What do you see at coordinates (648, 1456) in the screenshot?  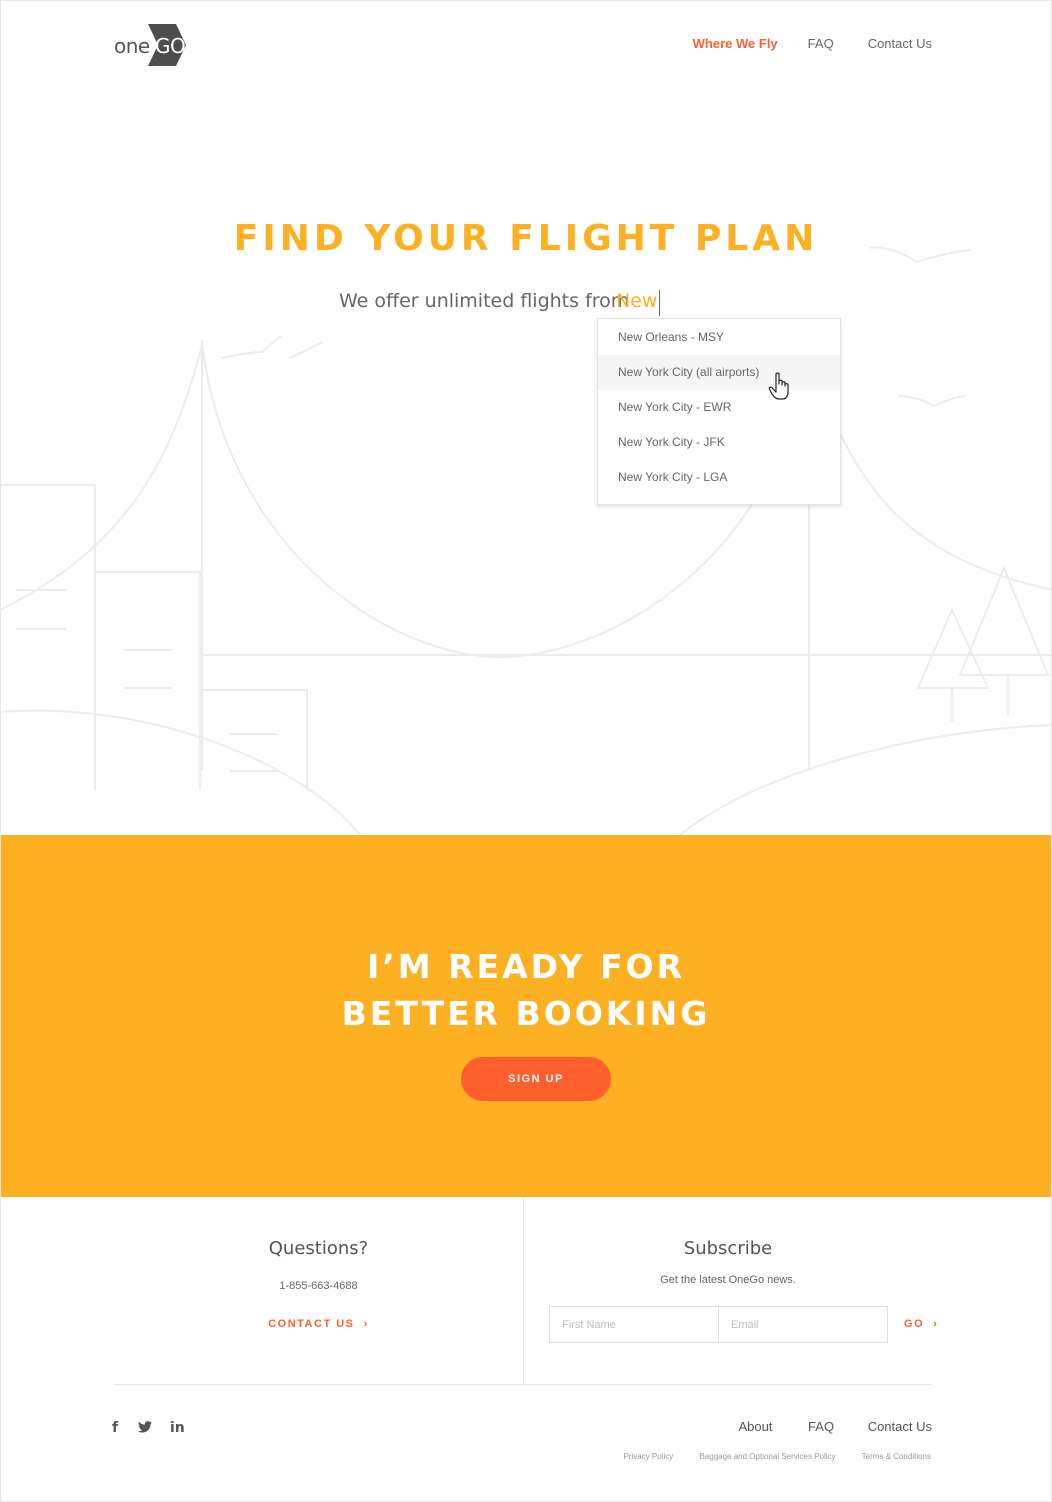 I see `privacy-policy-link: Privacy Policy` at bounding box center [648, 1456].